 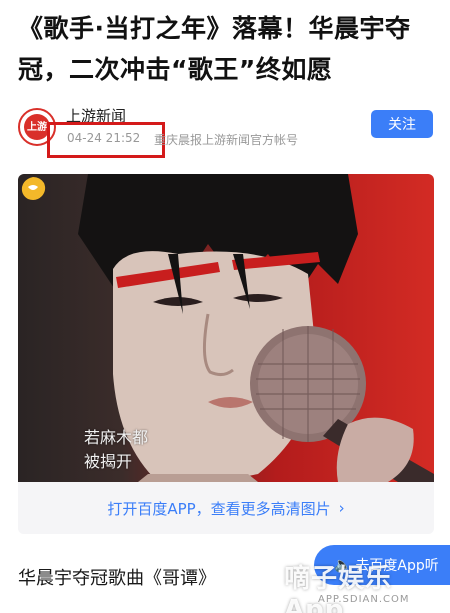 What do you see at coordinates (116, 437) in the screenshot?
I see `caption-line-1: 若麻木都` at bounding box center [116, 437].